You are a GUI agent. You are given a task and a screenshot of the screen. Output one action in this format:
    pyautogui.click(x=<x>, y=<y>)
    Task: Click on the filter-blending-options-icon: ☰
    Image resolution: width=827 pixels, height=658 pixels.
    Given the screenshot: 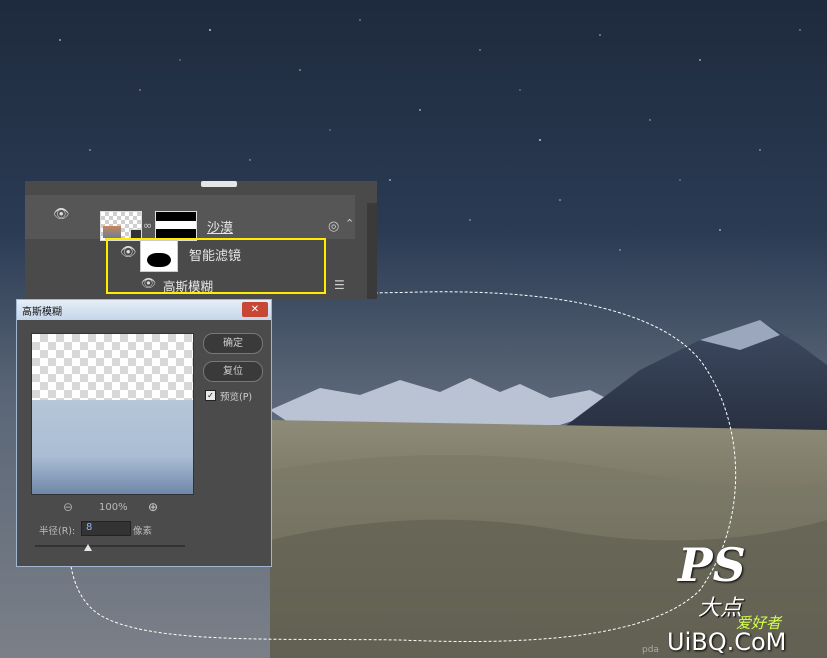 What is the action you would take?
    pyautogui.click(x=339, y=285)
    